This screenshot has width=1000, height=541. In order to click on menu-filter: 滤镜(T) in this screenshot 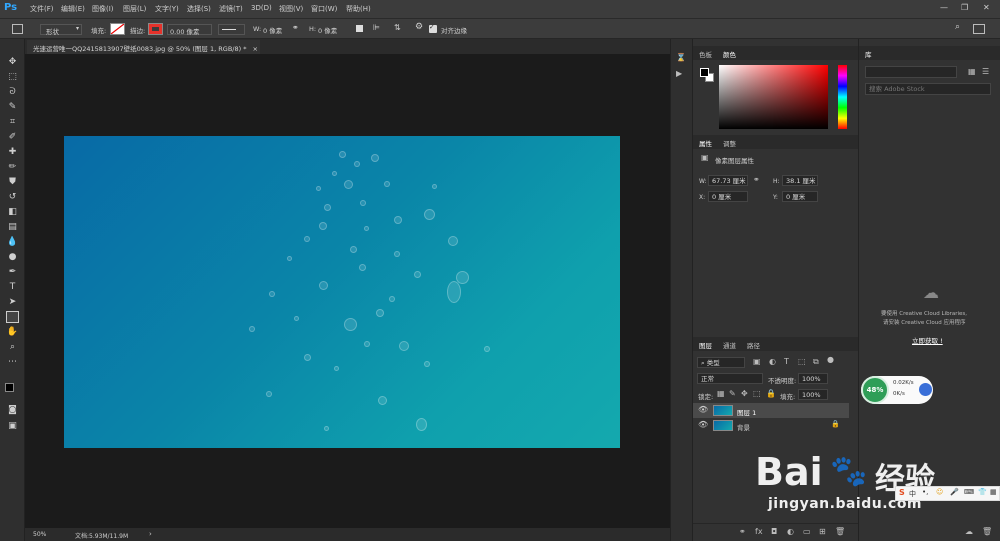, I will do `click(231, 9)`.